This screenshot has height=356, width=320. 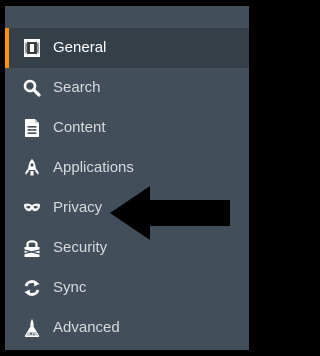 I want to click on sidebar-item-label: Privacy, so click(x=78, y=207).